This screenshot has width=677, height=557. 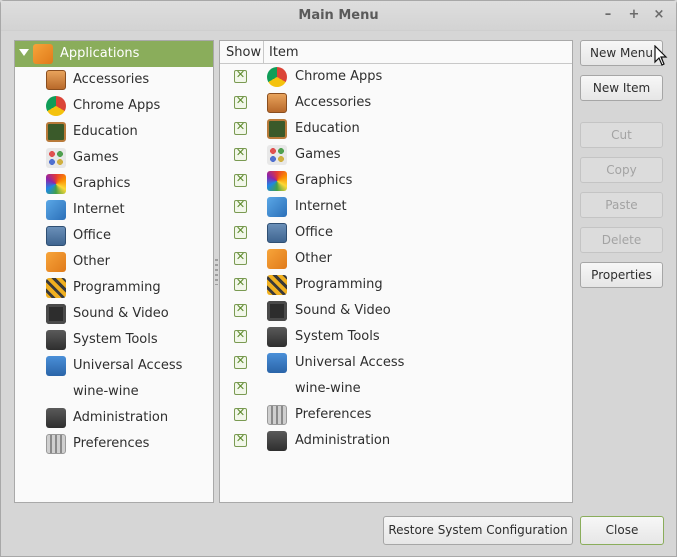 I want to click on tree-item: Internet, so click(x=114, y=210).